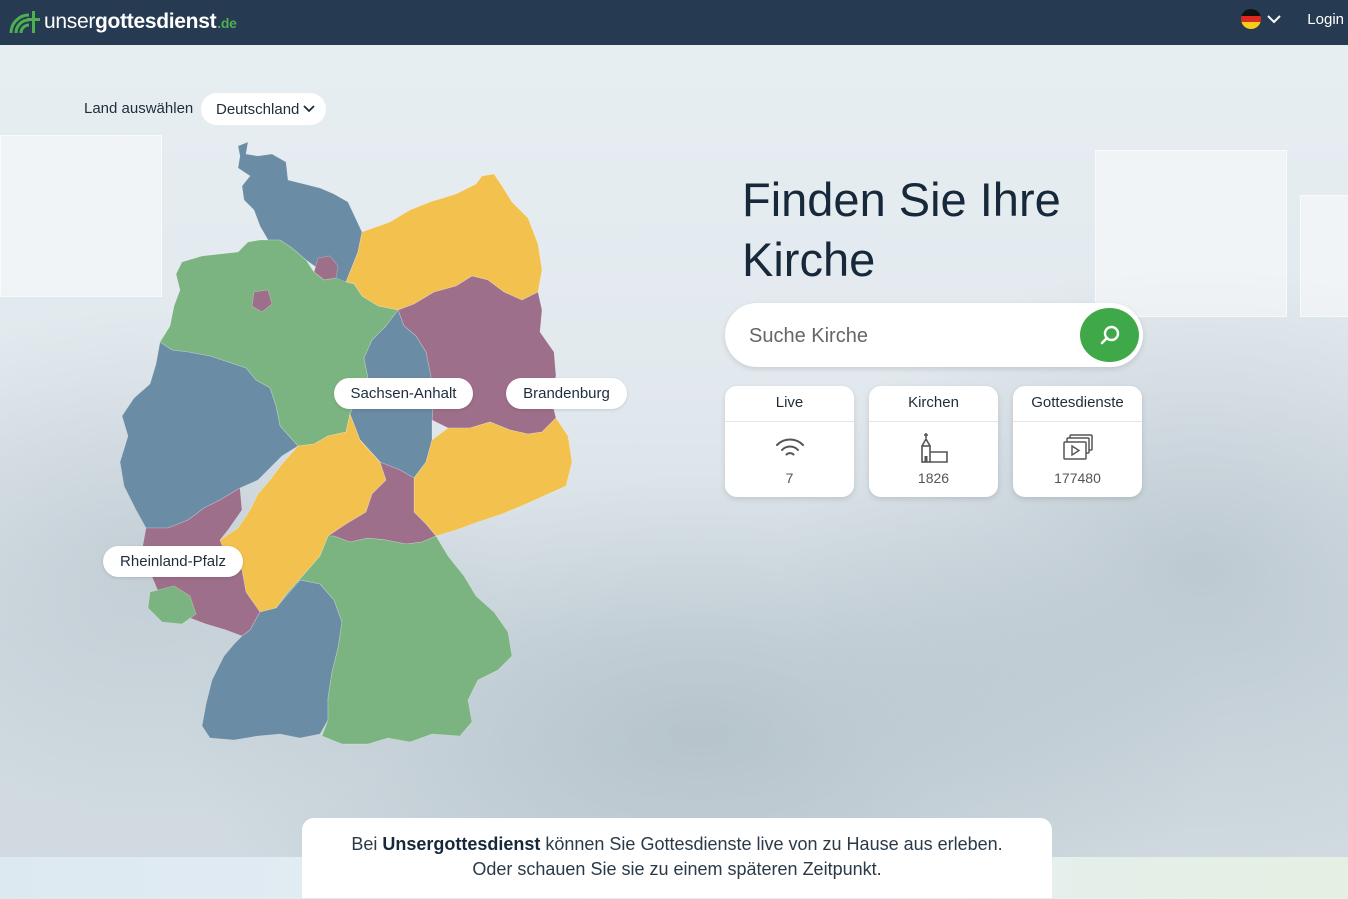 The height and width of the screenshot is (899, 1348). I want to click on stat-card-live: Live 7, so click(789, 441).